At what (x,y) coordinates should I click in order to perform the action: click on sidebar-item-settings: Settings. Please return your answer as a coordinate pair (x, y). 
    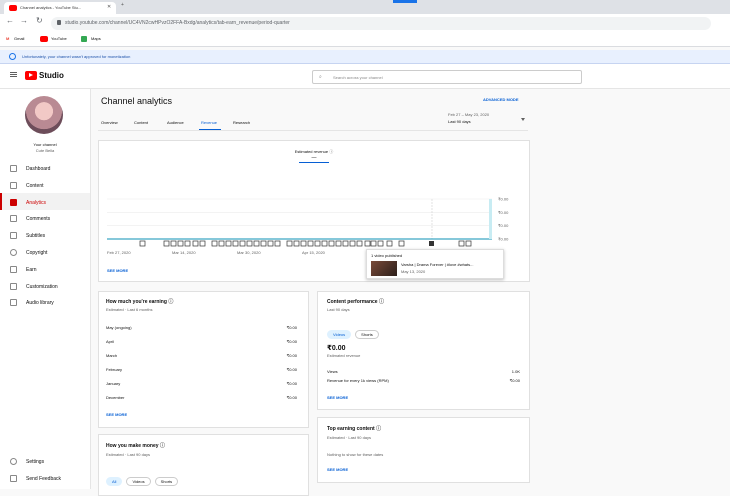
    Looking at the image, I should click on (27, 461).